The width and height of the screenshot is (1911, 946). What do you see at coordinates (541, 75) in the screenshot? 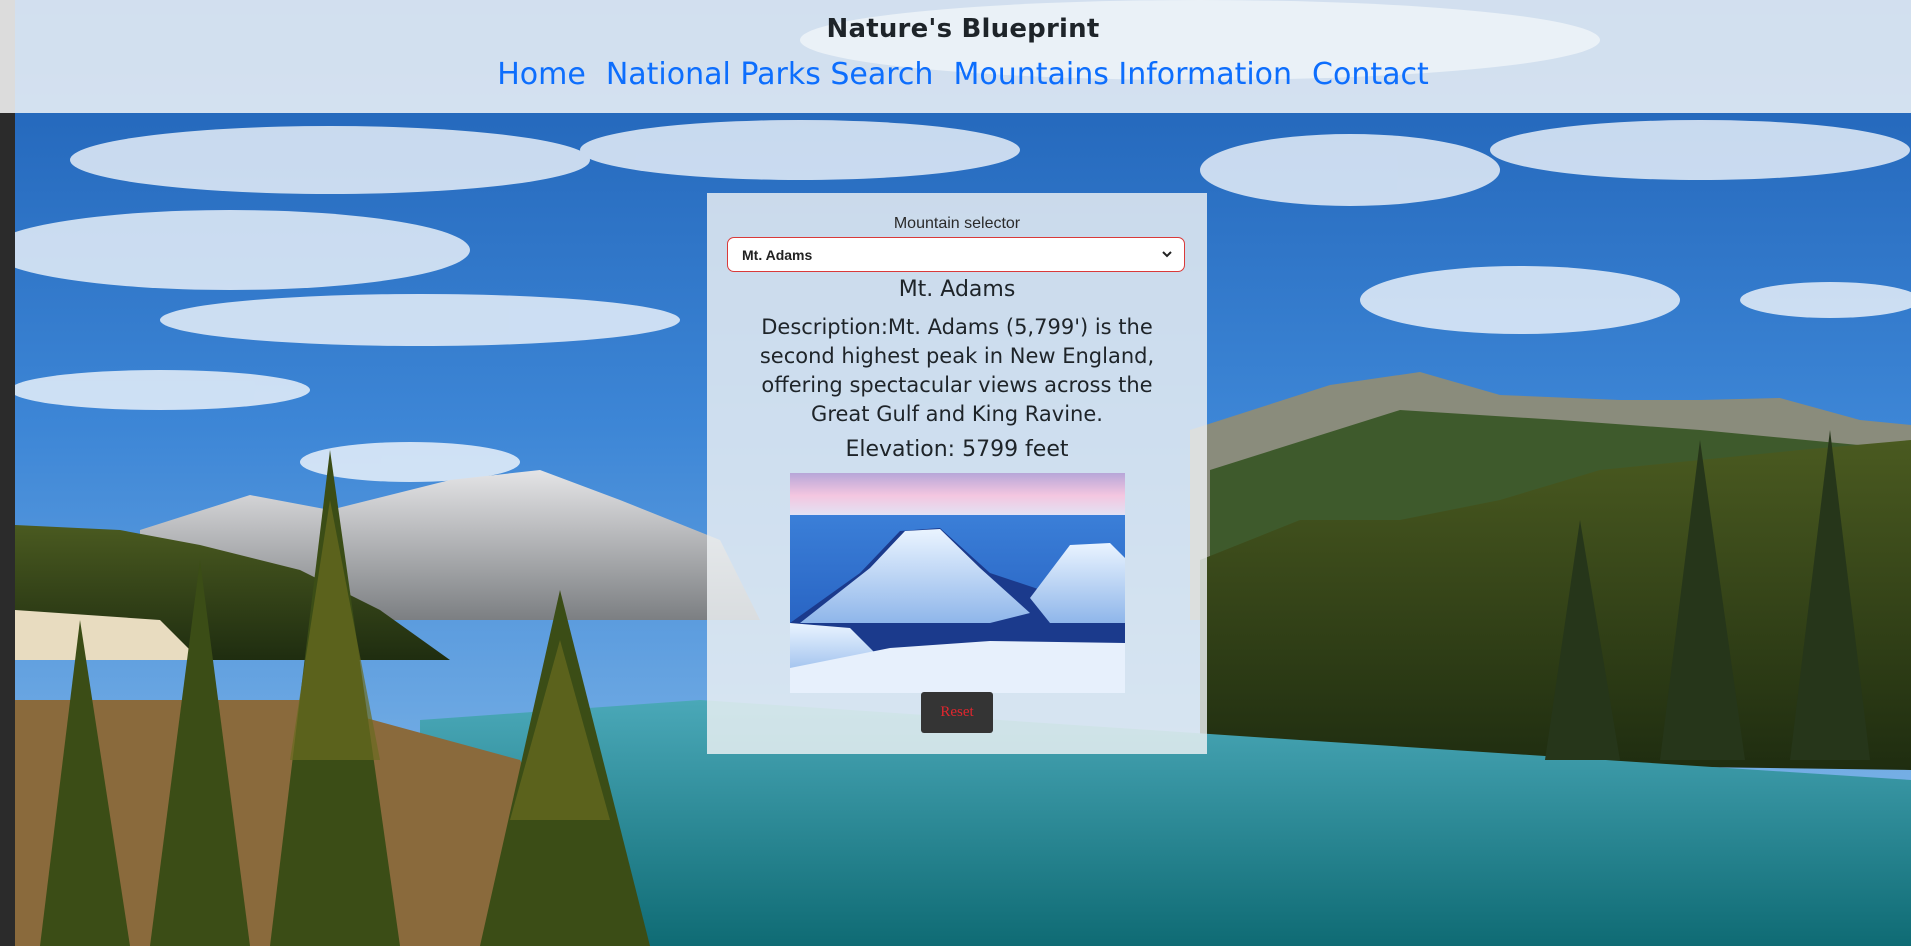
I see `nav-link-home: Home` at bounding box center [541, 75].